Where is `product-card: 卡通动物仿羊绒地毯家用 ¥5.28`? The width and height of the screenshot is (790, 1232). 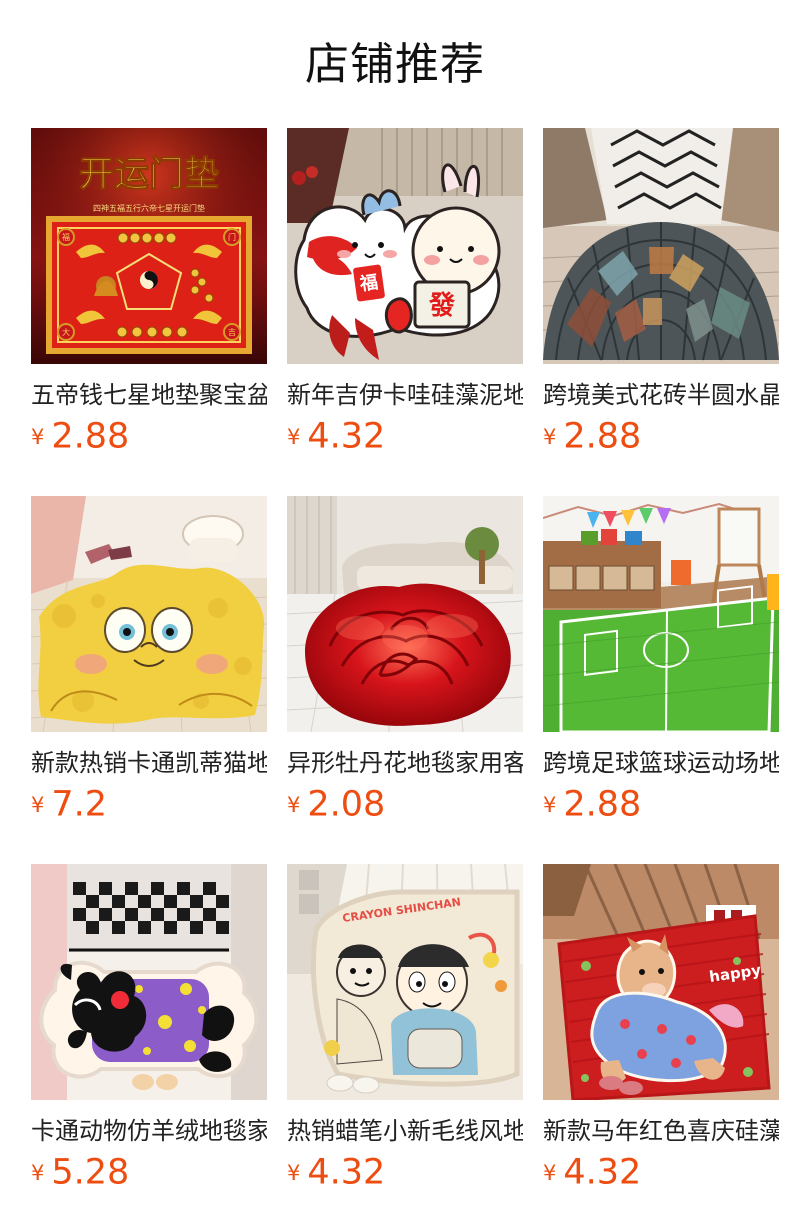
product-card: 卡通动物仿羊绒地毯家用 ¥5.28 is located at coordinates (149, 1029).